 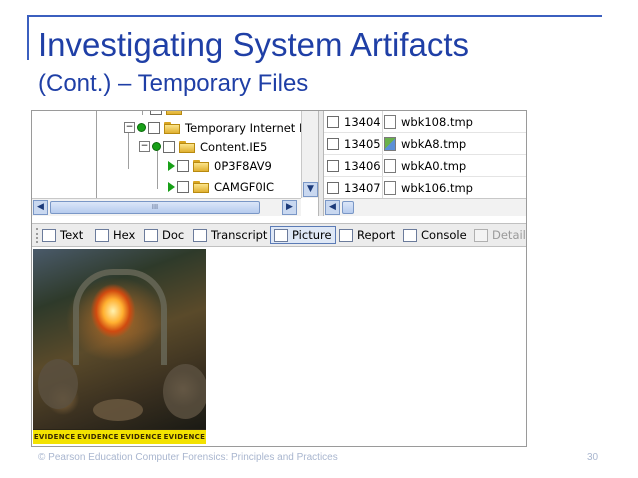 What do you see at coordinates (49, 235) in the screenshot?
I see `text-icon` at bounding box center [49, 235].